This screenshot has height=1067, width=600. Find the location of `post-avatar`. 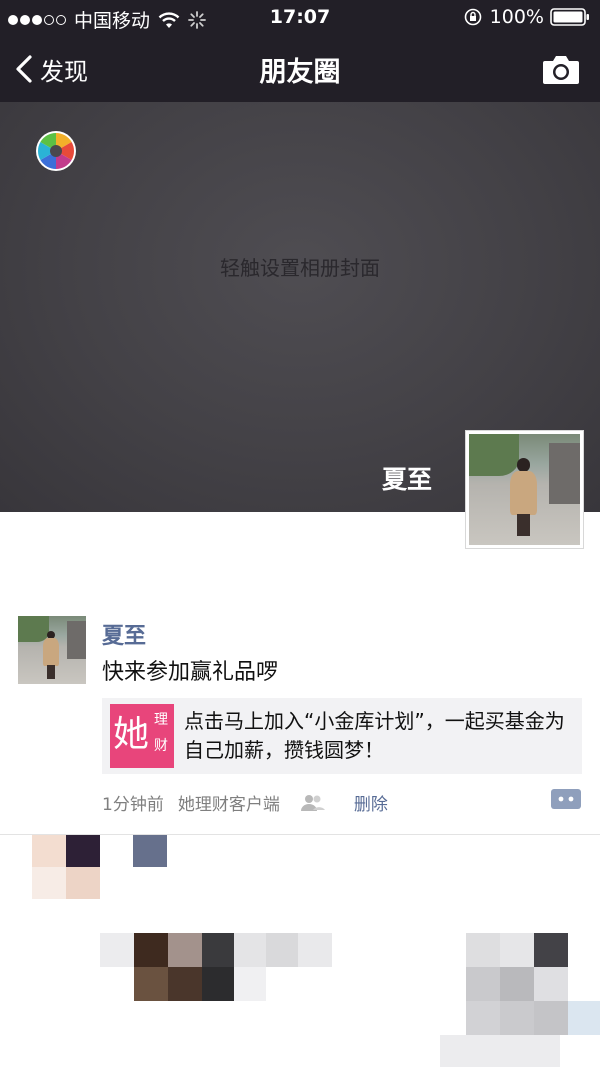

post-avatar is located at coordinates (52, 650).